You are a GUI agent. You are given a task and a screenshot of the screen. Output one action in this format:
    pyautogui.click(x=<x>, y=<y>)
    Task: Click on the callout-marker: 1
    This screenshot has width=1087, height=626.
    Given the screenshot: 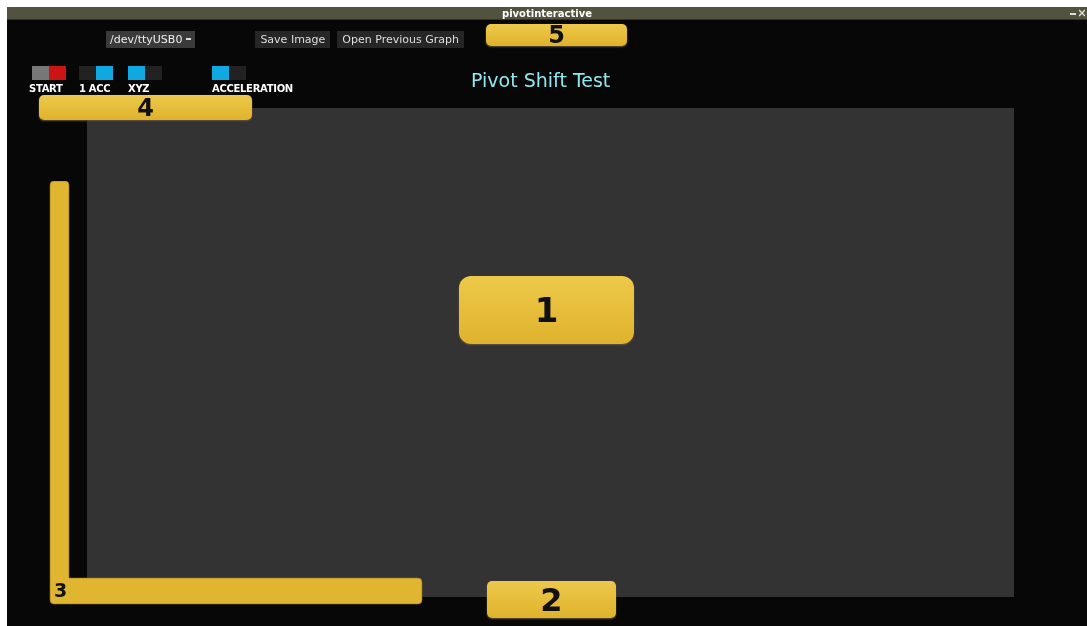 What is the action you would take?
    pyautogui.click(x=546, y=310)
    